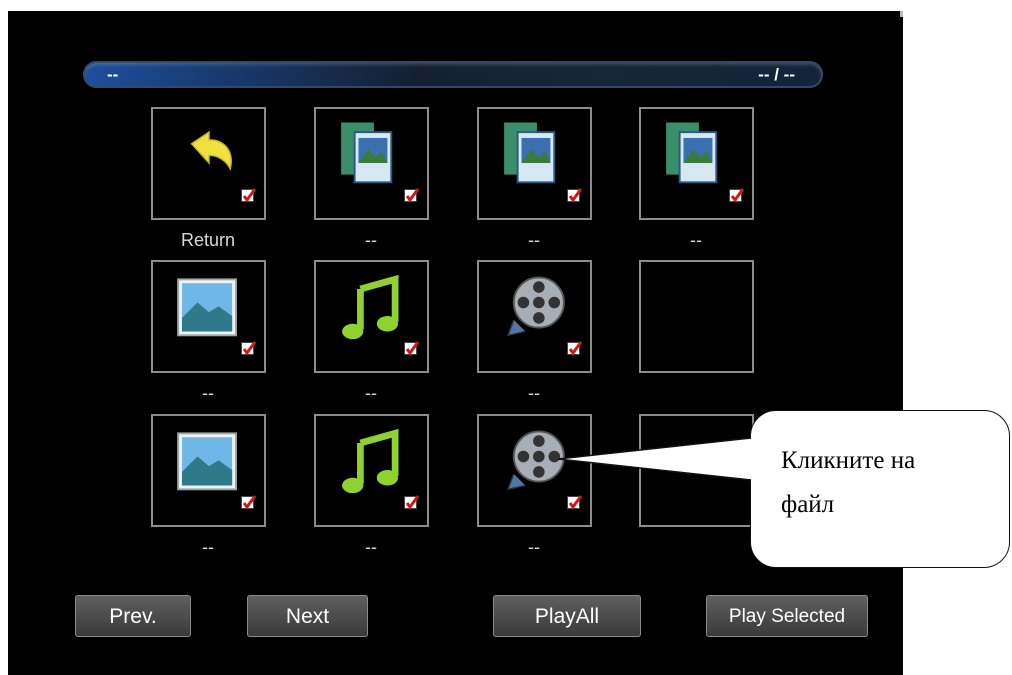  What do you see at coordinates (655, 459) in the screenshot?
I see `callout-pointer` at bounding box center [655, 459].